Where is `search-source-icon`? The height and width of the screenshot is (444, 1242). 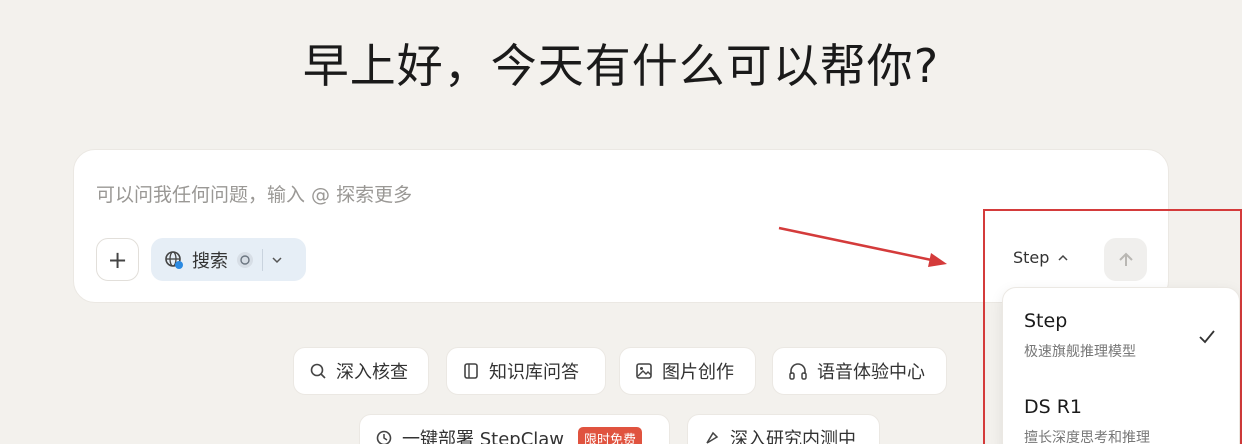 search-source-icon is located at coordinates (245, 259).